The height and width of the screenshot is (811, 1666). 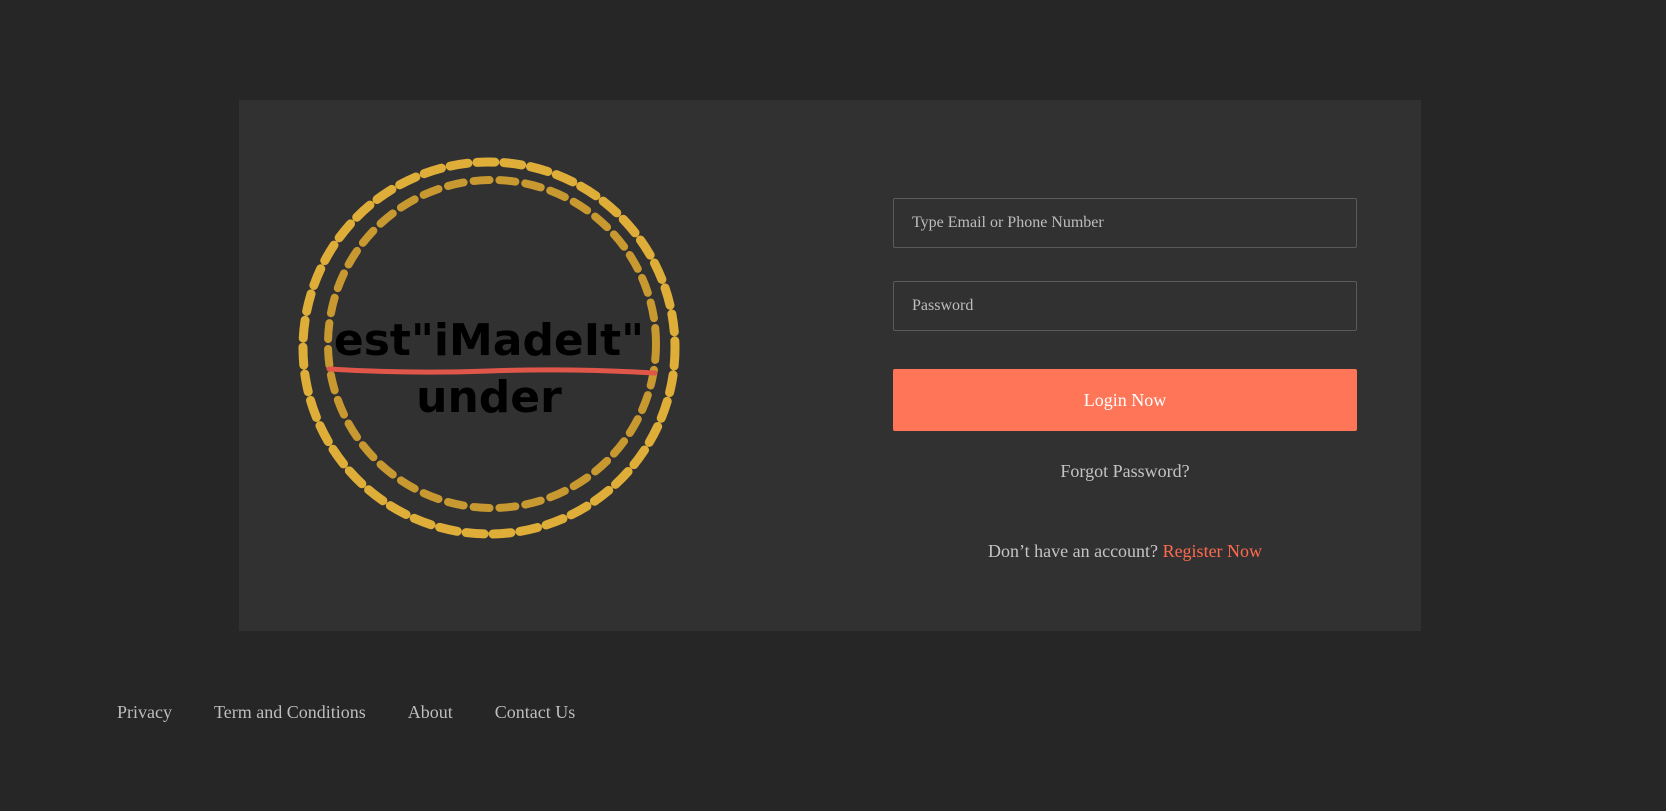 I want to click on footer-link-terms: Term and Conditions, so click(x=290, y=712).